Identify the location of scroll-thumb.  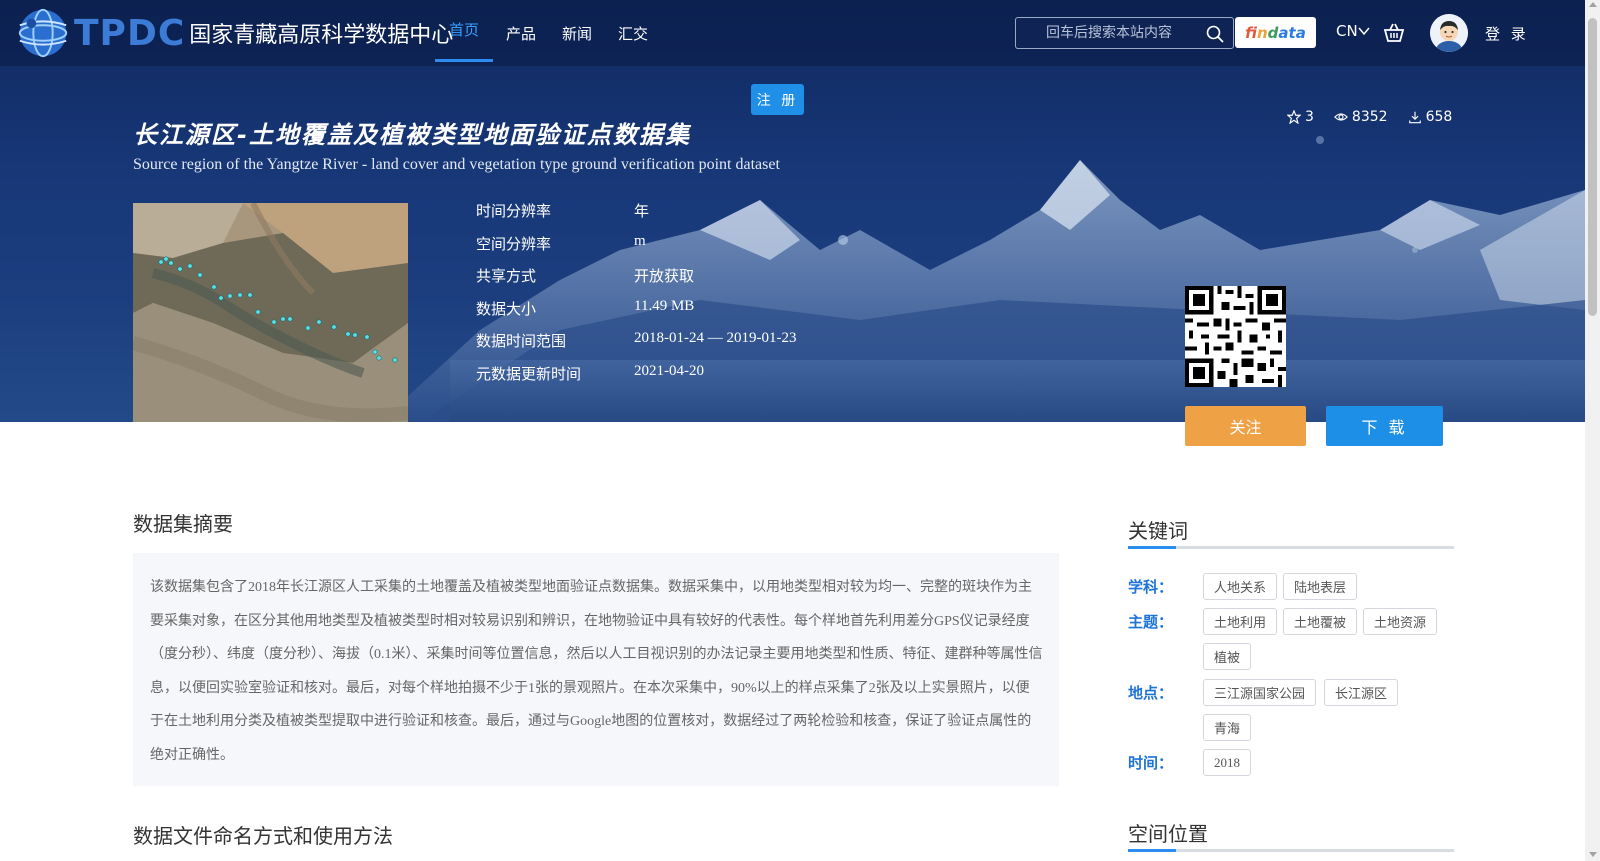
(1592, 167).